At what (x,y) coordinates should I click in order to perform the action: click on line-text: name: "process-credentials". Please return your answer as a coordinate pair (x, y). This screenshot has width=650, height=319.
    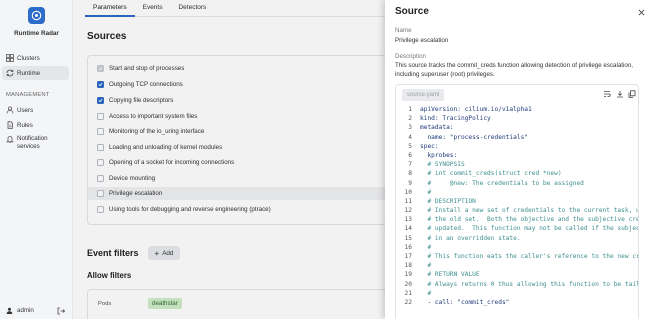
    Looking at the image, I should click on (474, 137).